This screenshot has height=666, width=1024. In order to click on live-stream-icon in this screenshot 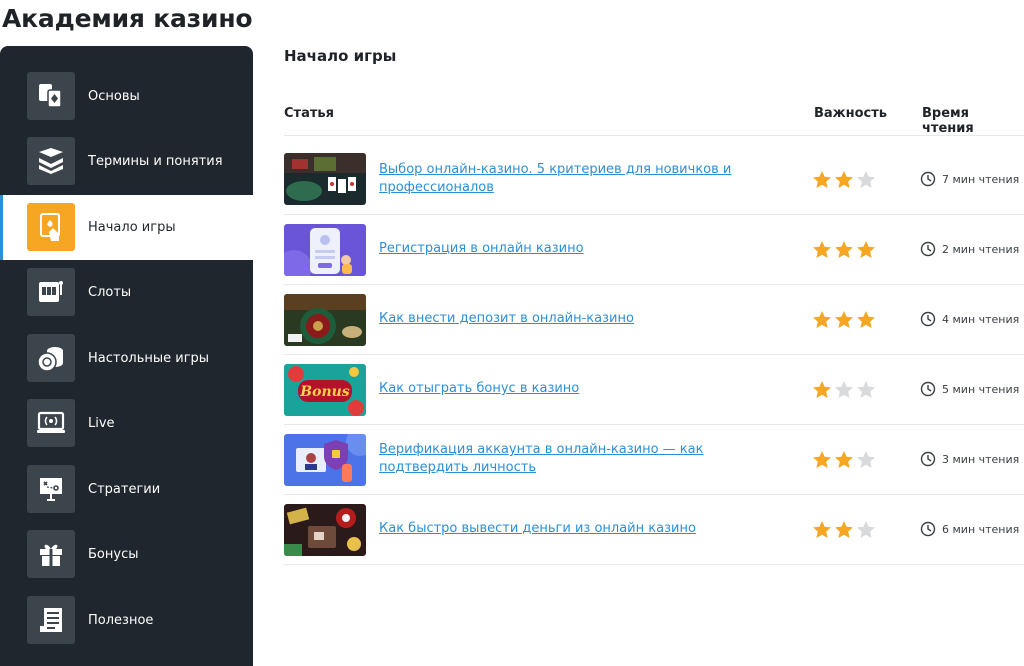, I will do `click(51, 423)`.